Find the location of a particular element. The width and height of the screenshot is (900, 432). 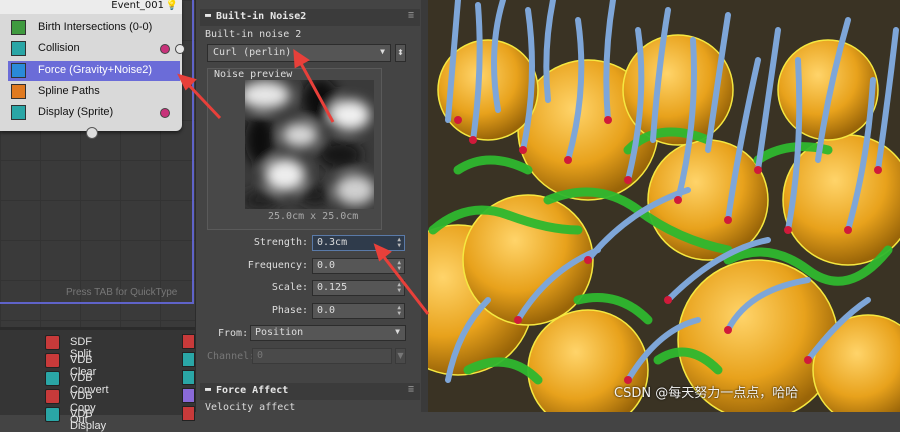

rollout-title: Built-in Noise2 is located at coordinates (261, 16).